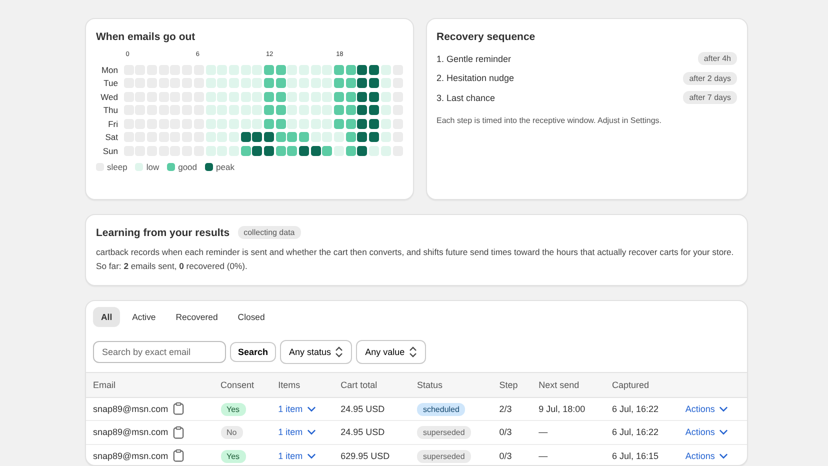  What do you see at coordinates (391, 352) in the screenshot?
I see `filter-select: Any value` at bounding box center [391, 352].